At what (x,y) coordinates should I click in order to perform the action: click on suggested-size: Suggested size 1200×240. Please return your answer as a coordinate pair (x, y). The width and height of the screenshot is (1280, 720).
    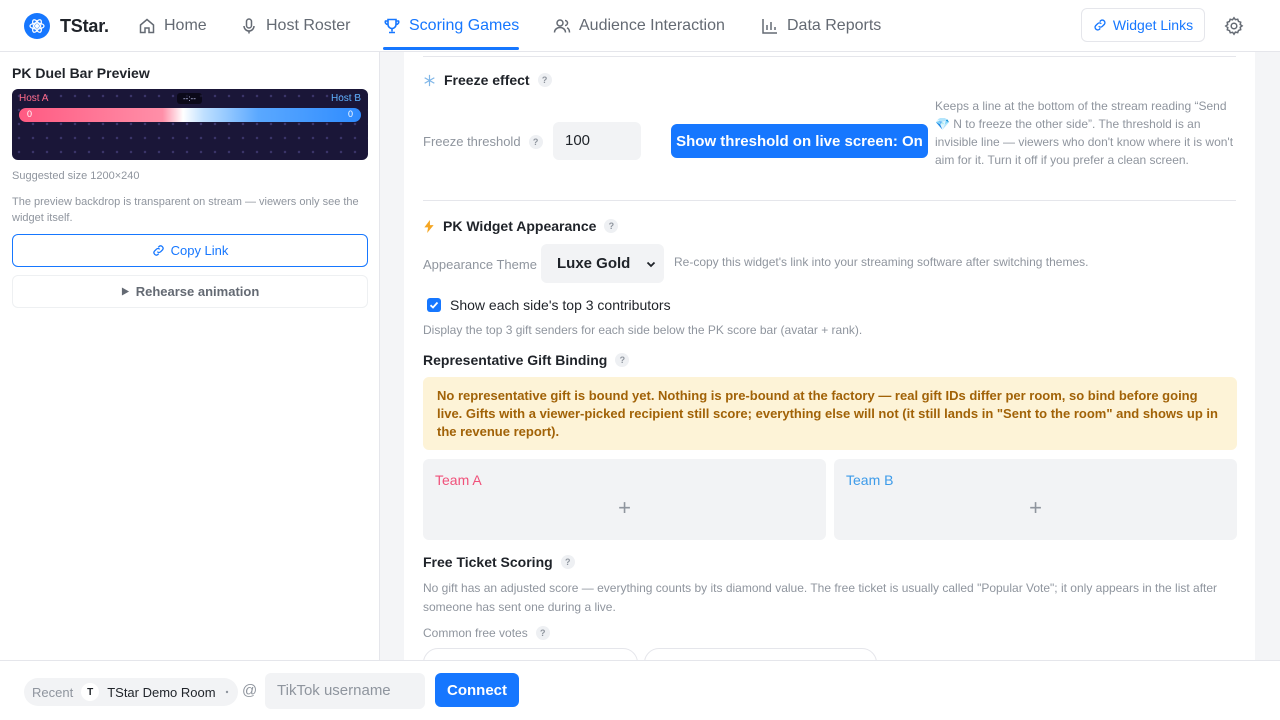
    Looking at the image, I should click on (76, 176).